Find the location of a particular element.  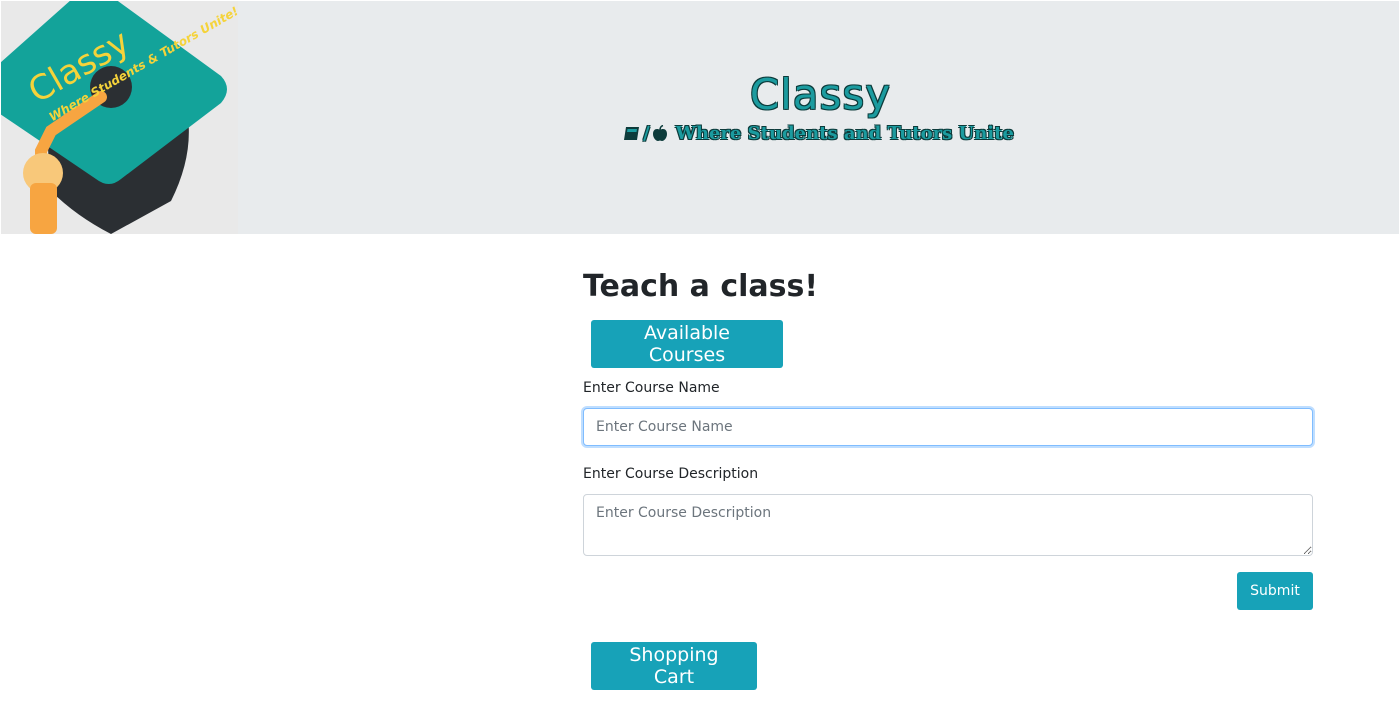

course-description-input is located at coordinates (948, 525).